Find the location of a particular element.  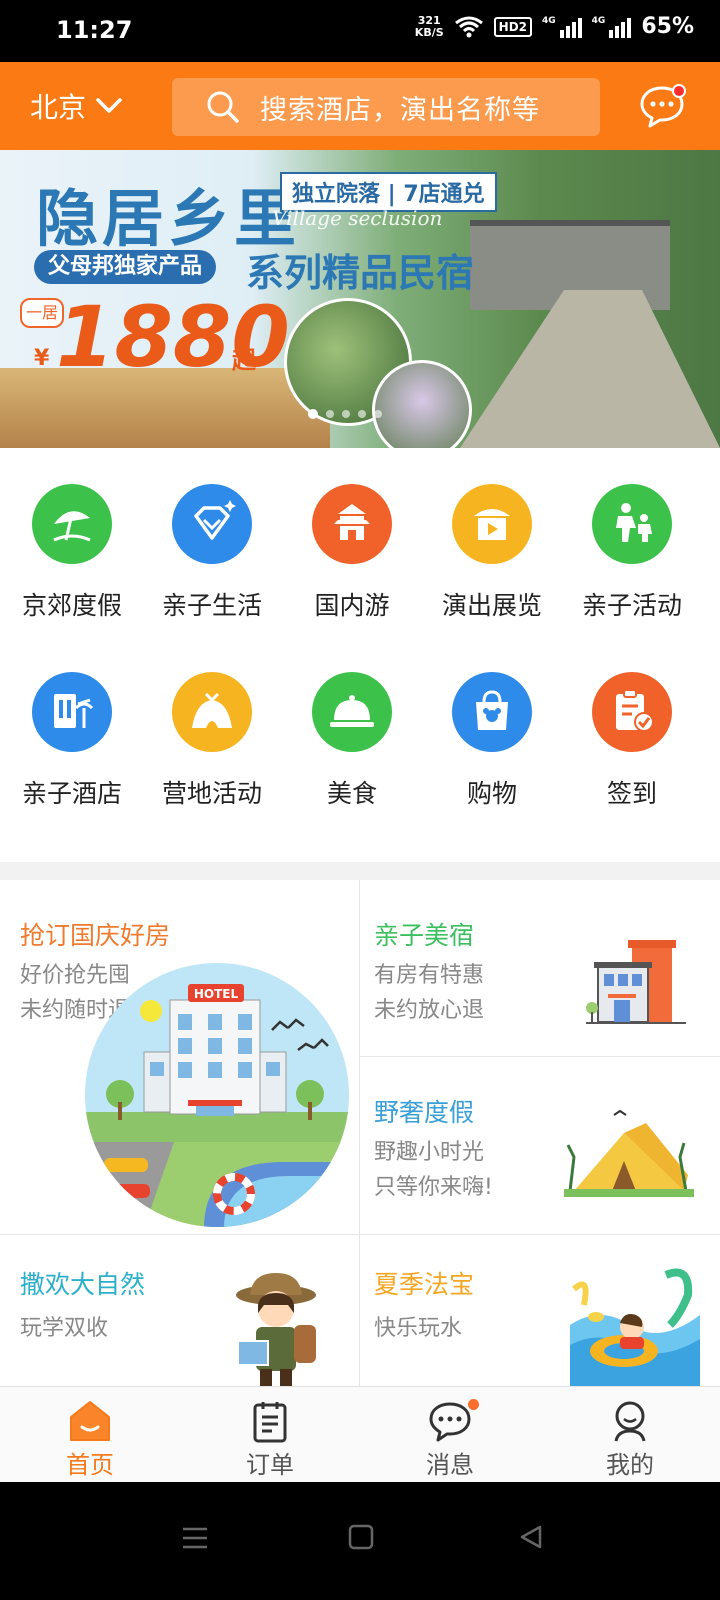

bottom-tab-bar: 首页 订单 消息 我的 is located at coordinates (360, 1434).